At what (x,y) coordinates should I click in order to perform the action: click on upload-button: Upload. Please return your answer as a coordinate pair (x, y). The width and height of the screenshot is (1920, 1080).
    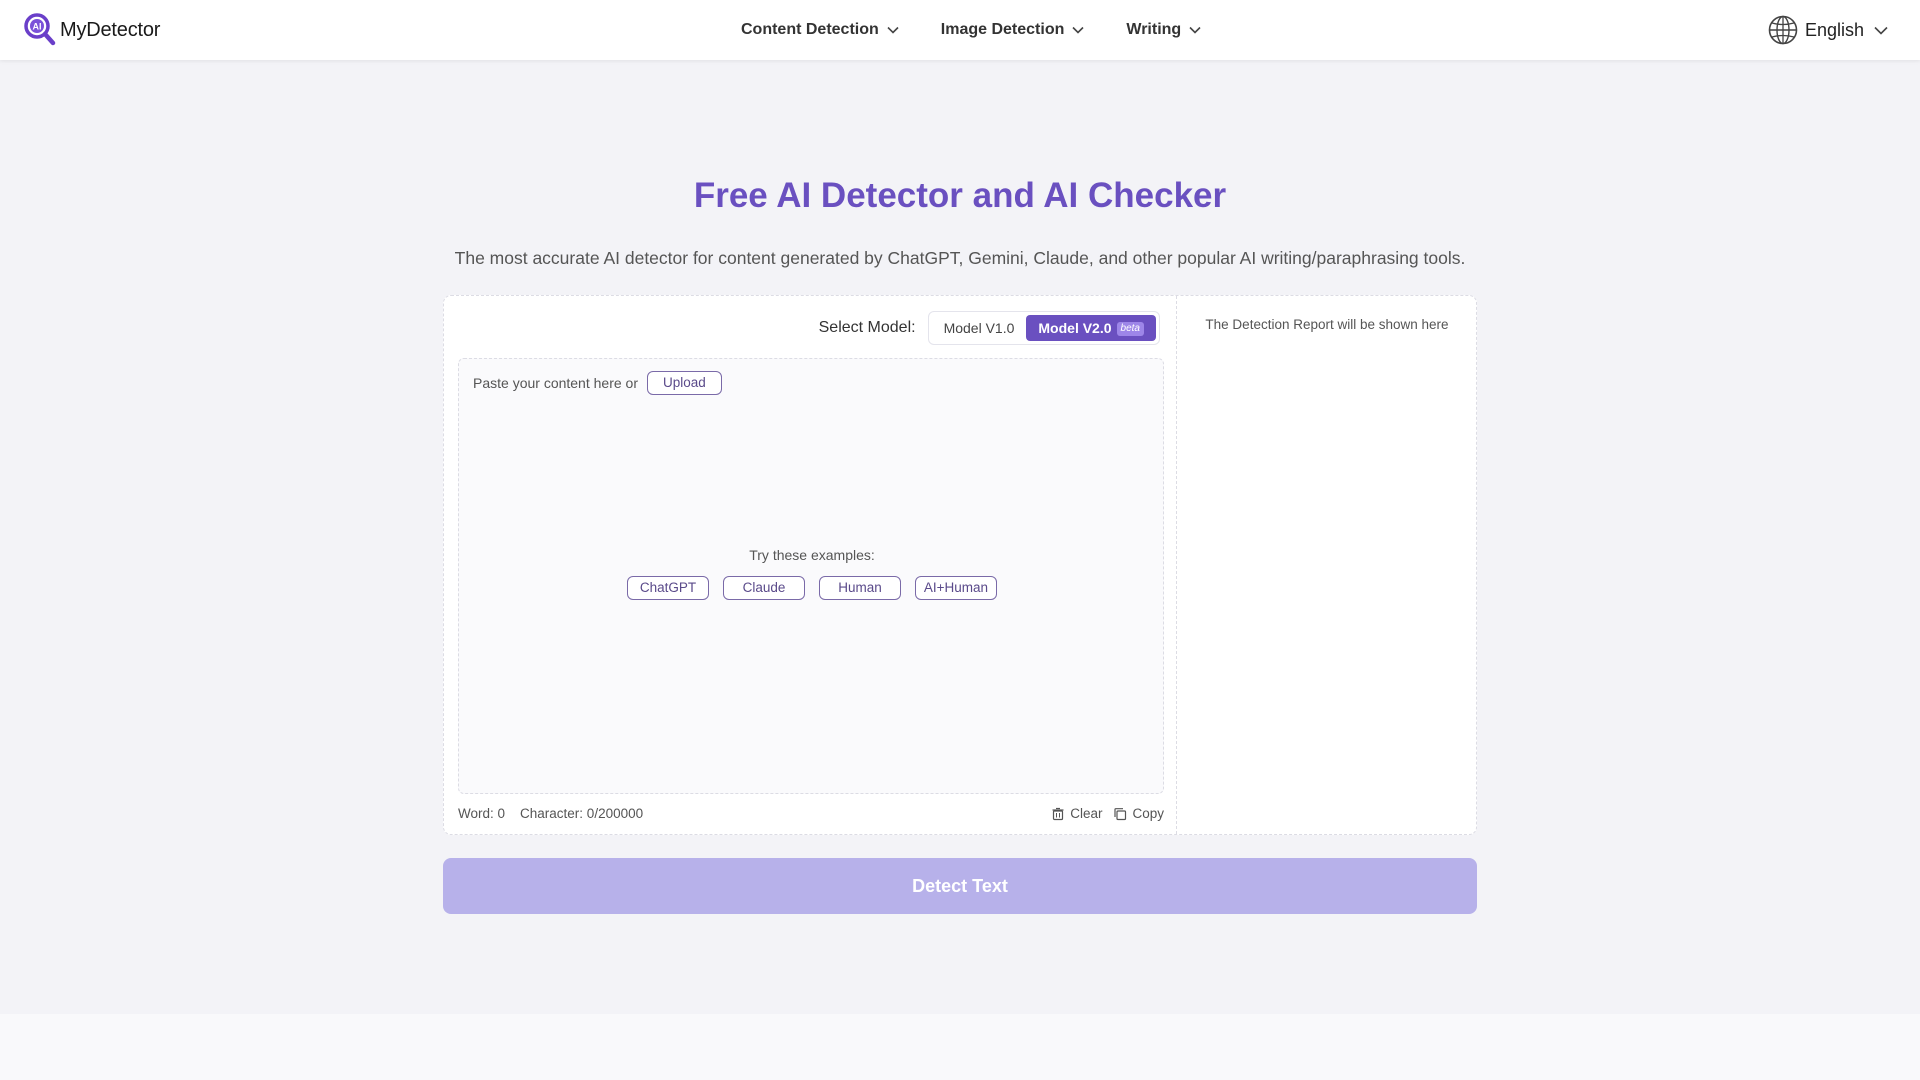
    Looking at the image, I should click on (684, 383).